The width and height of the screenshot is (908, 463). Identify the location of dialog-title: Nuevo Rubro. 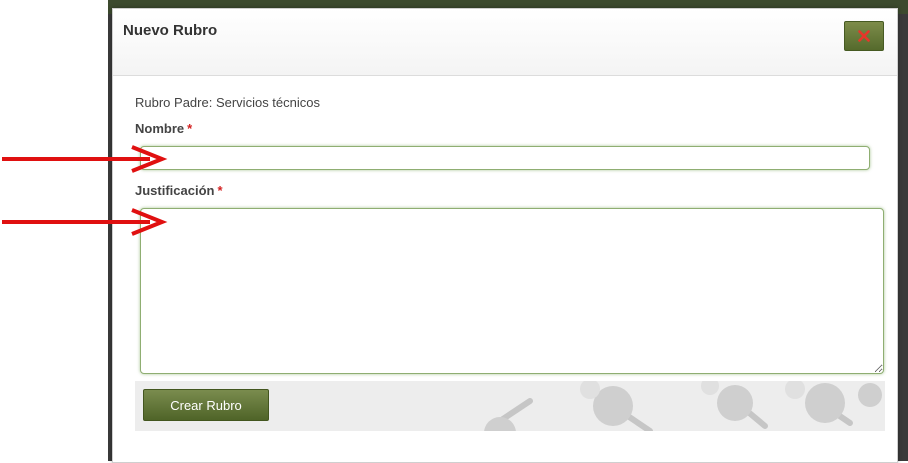
(170, 30).